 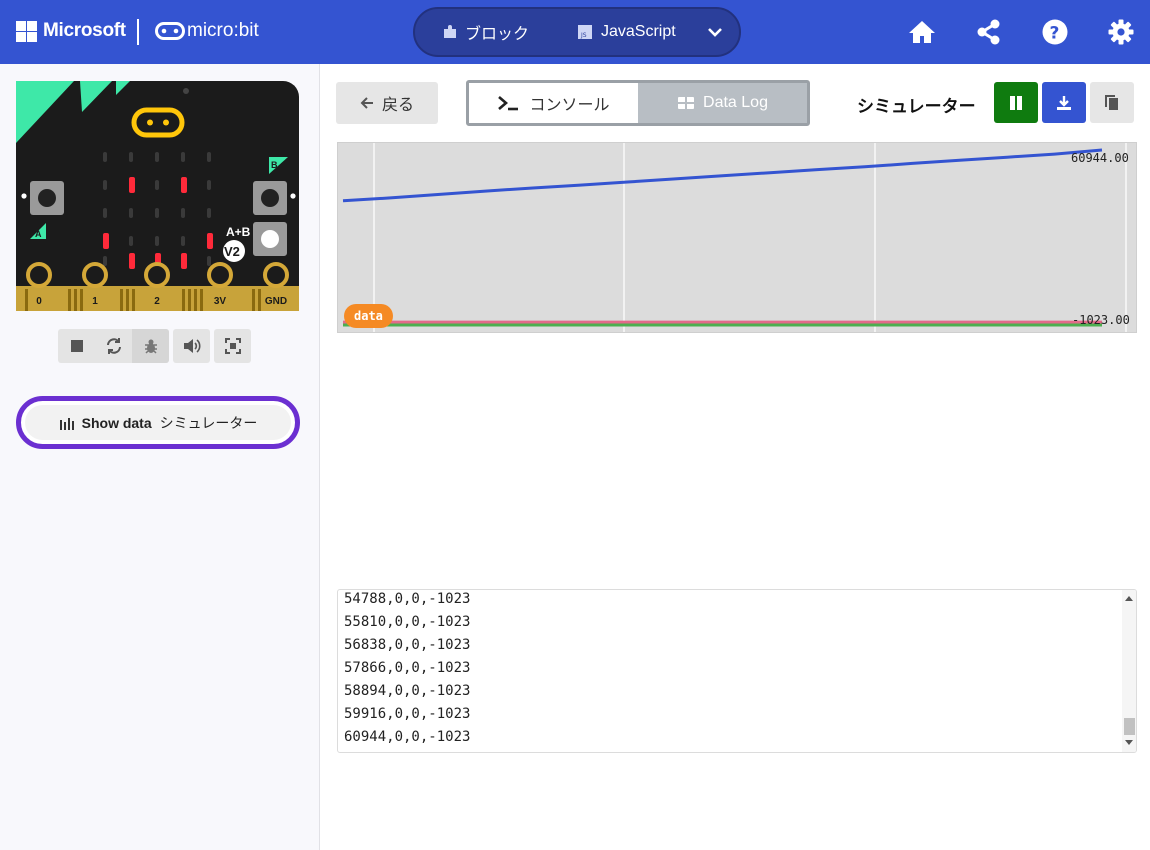 What do you see at coordinates (553, 103) in the screenshot?
I see `tab-console: コンソール` at bounding box center [553, 103].